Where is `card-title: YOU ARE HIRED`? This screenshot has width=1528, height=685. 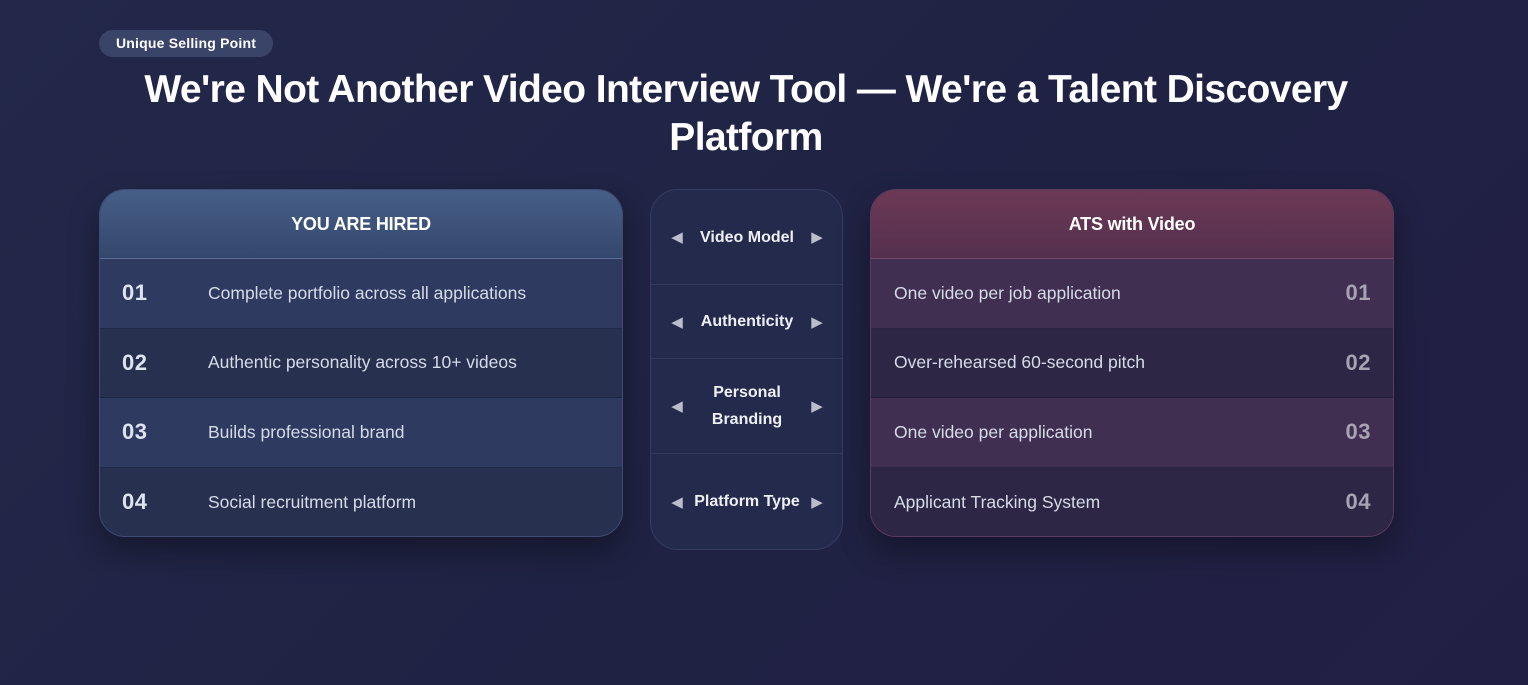
card-title: YOU ARE HIRED is located at coordinates (361, 224).